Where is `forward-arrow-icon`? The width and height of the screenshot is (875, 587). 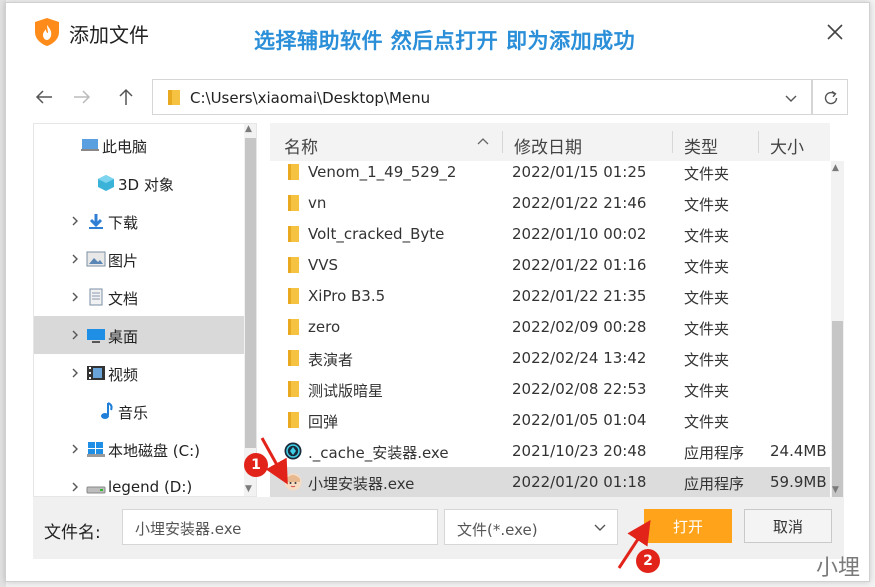 forward-arrow-icon is located at coordinates (82, 97).